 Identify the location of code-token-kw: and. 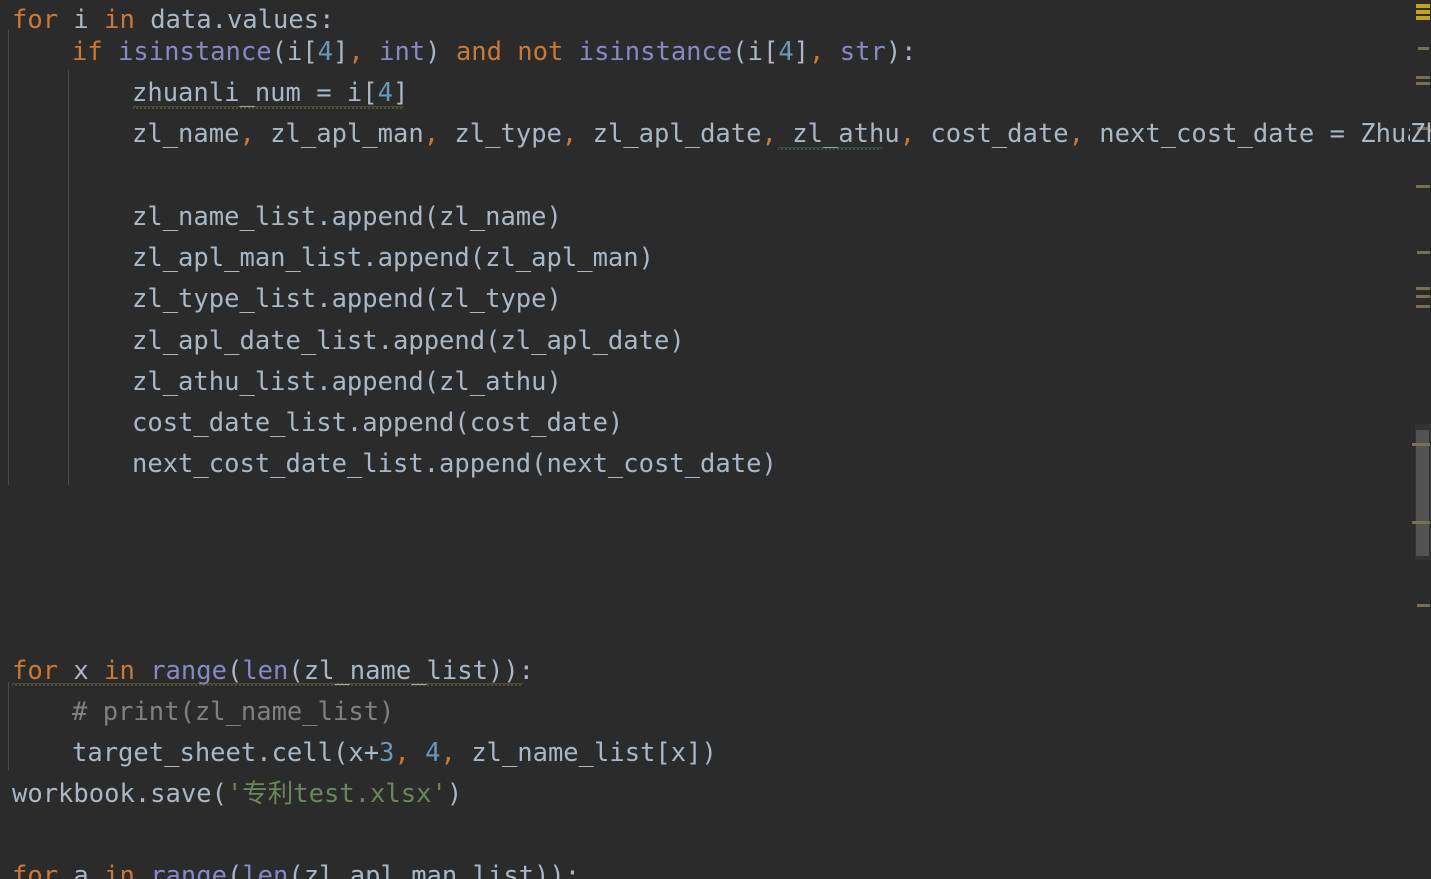
(478, 52).